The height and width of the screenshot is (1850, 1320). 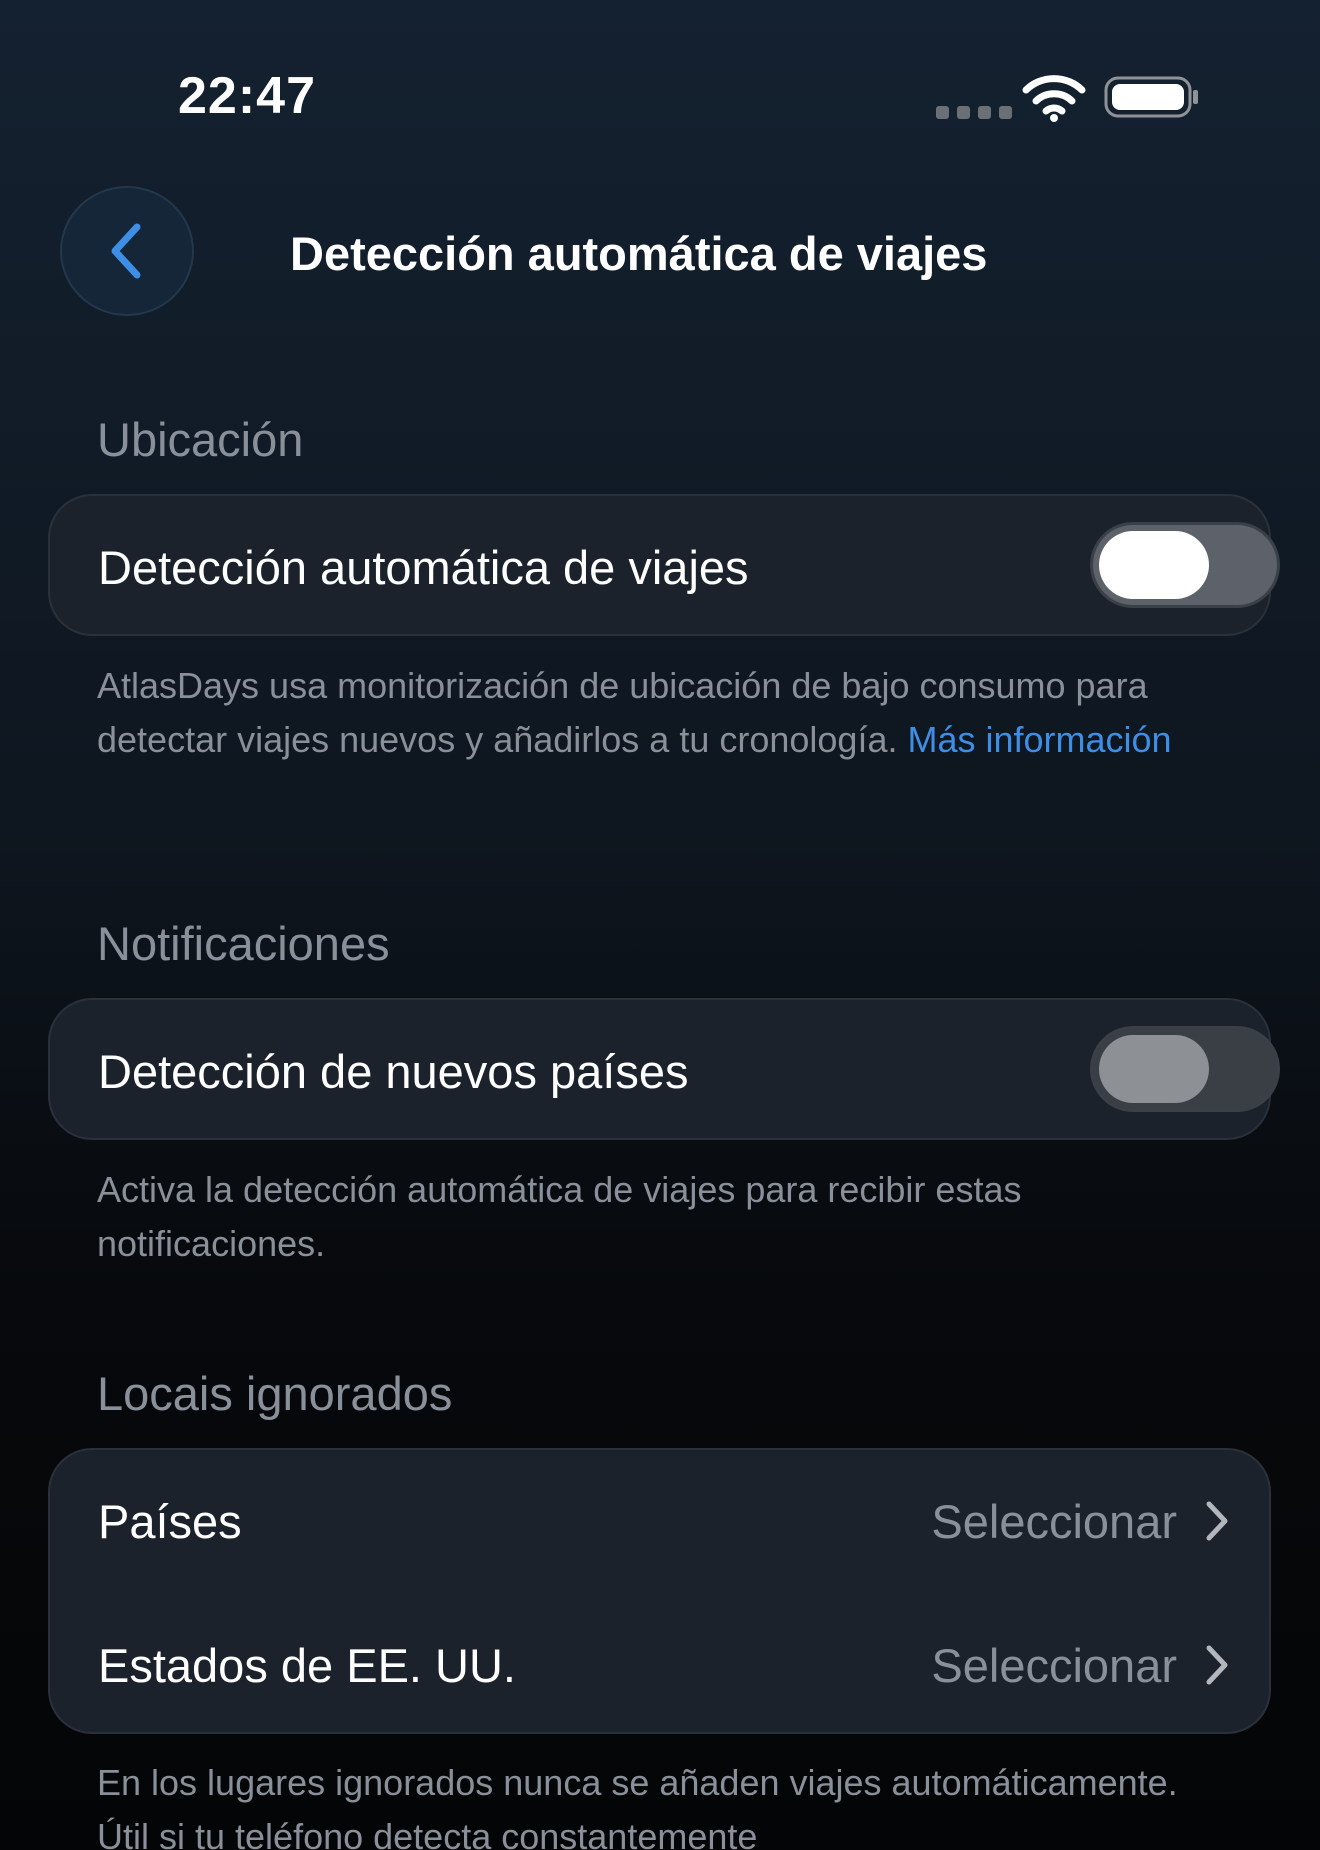 I want to click on us-states-row: Estados de EE. UU. Seleccionar, so click(x=661, y=1664).